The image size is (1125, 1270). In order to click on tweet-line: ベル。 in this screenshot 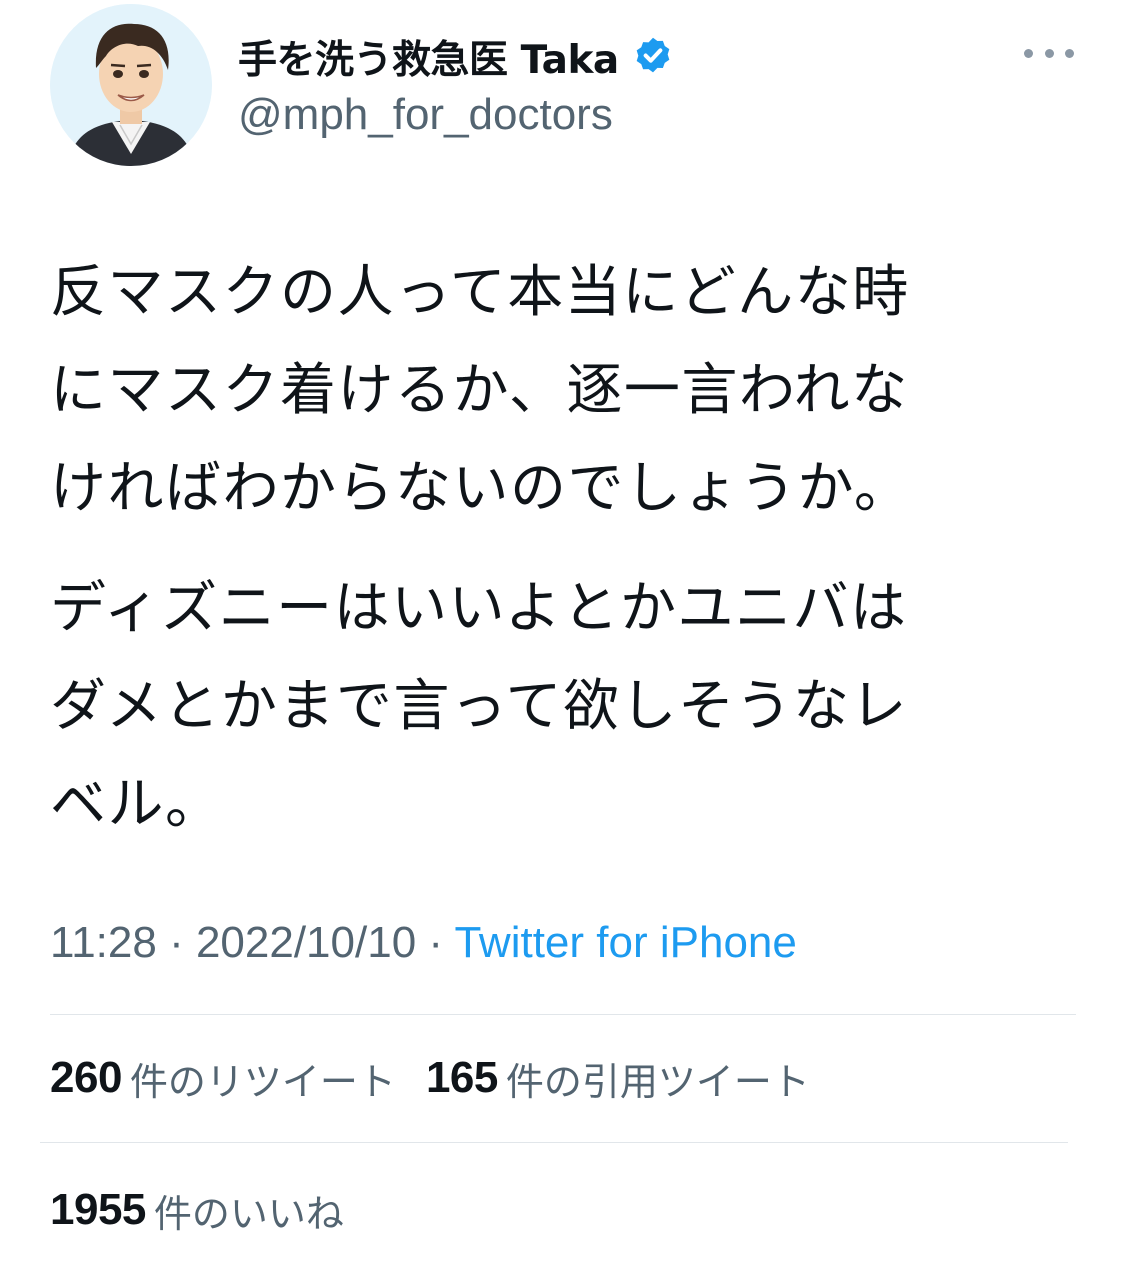, I will do `click(136, 804)`.